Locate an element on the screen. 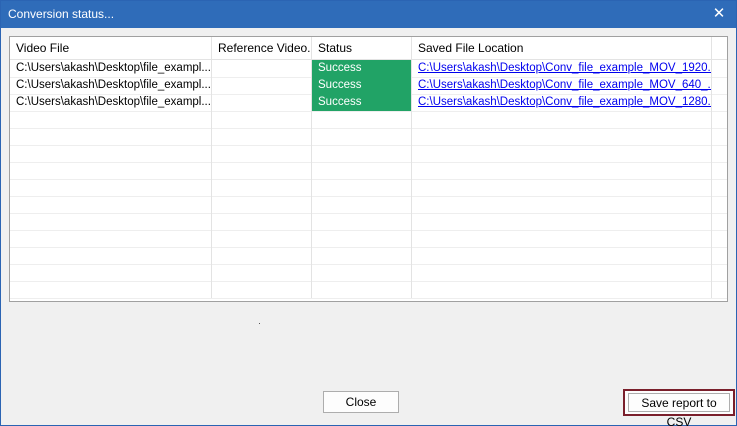 The height and width of the screenshot is (426, 737). column-header-filler is located at coordinates (719, 48).